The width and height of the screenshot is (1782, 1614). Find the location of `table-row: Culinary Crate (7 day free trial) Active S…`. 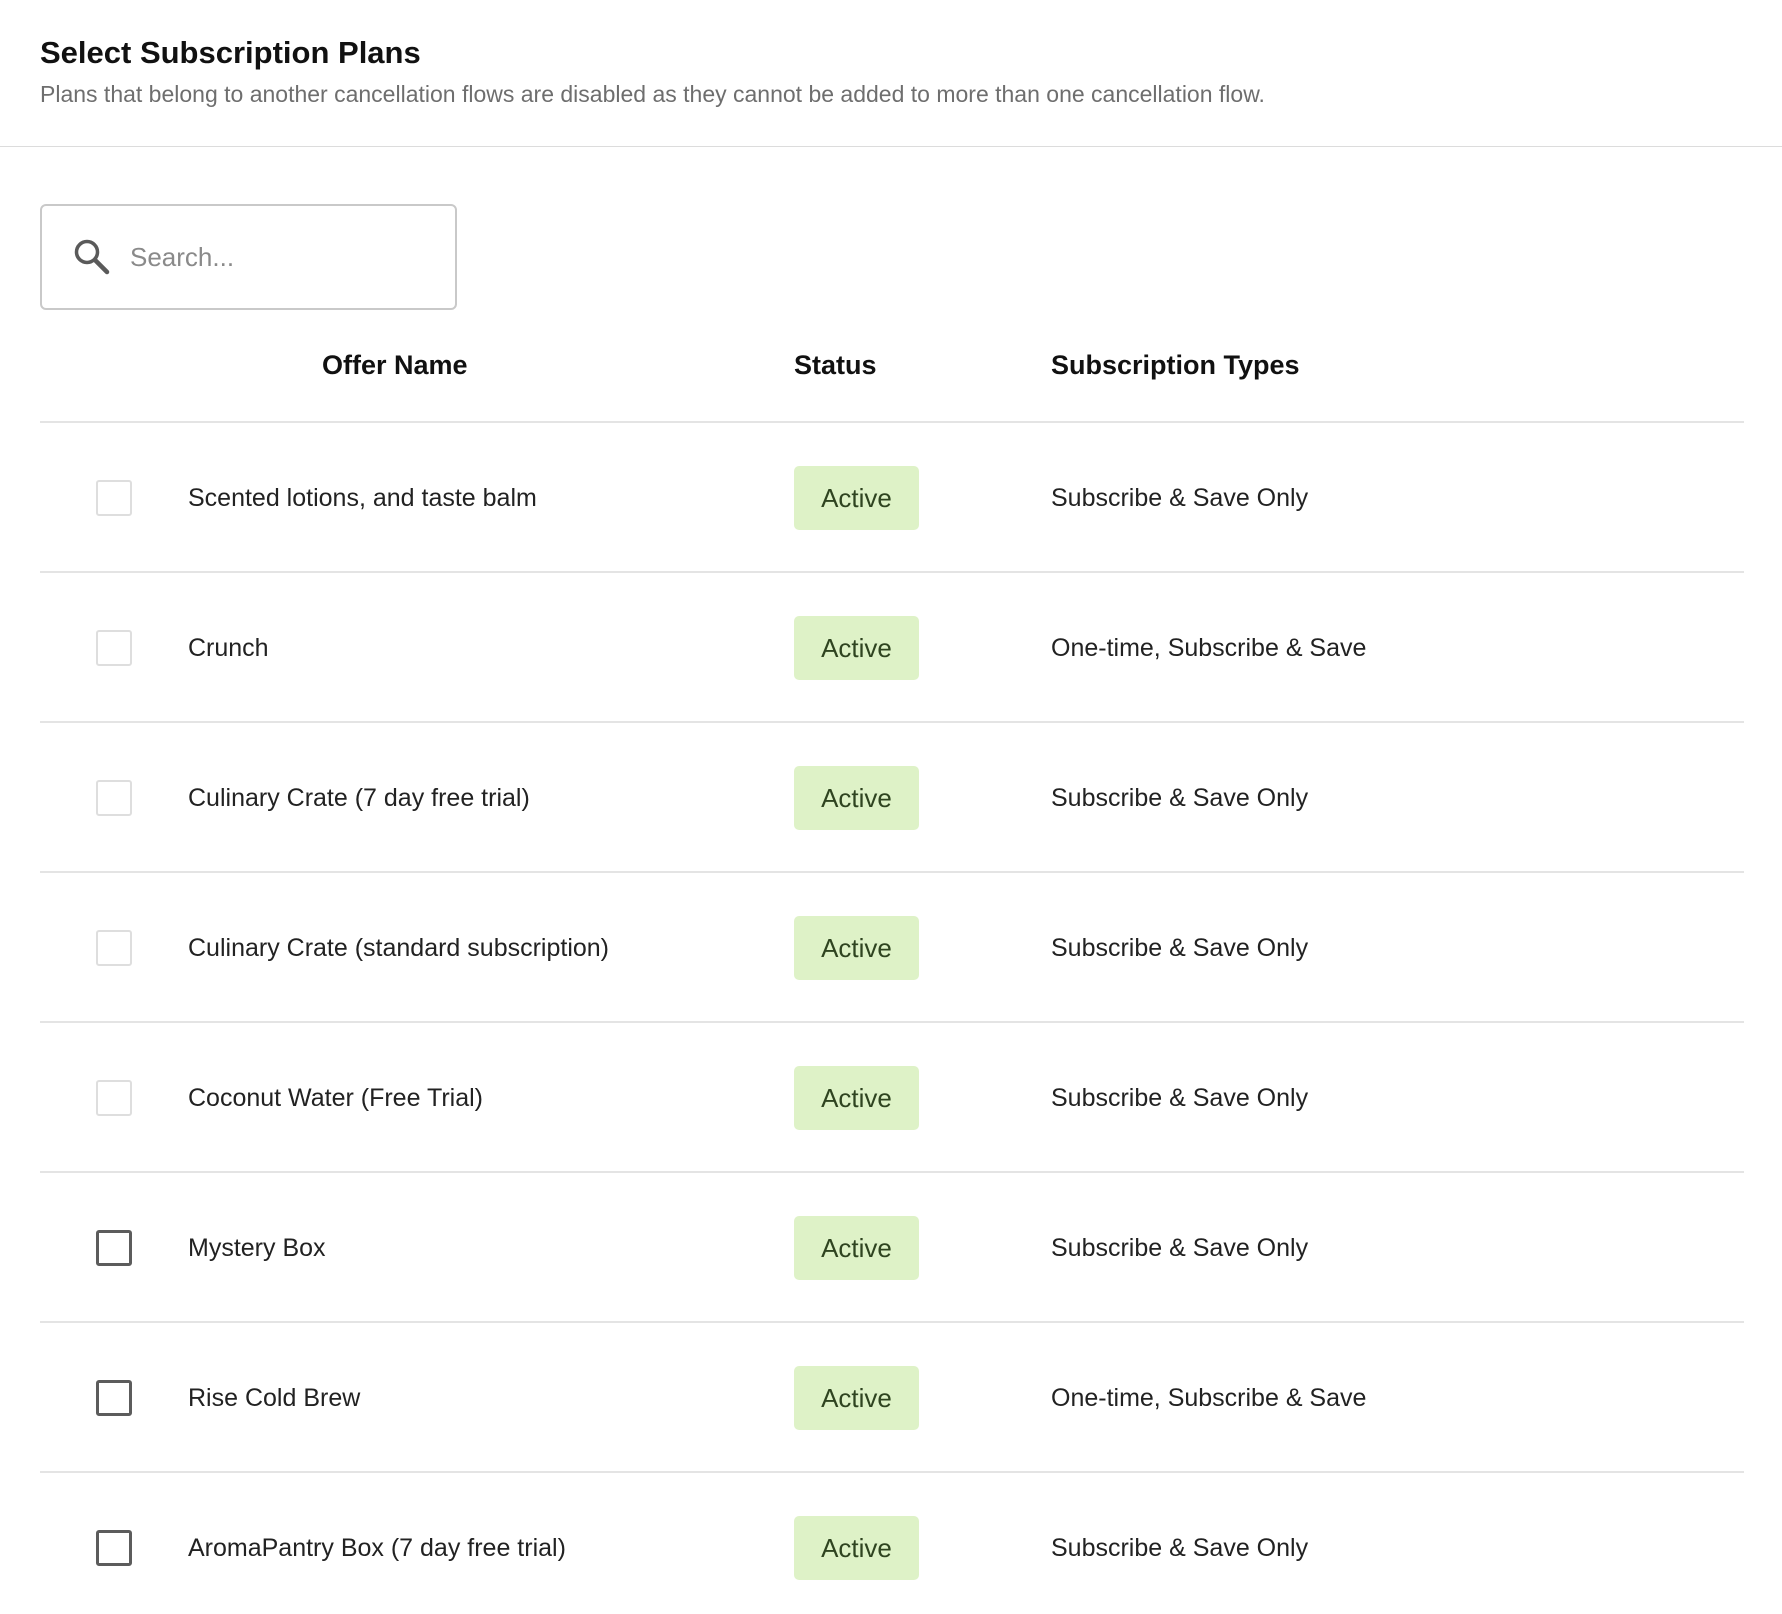

table-row: Culinary Crate (7 day free trial) Active S… is located at coordinates (892, 798).